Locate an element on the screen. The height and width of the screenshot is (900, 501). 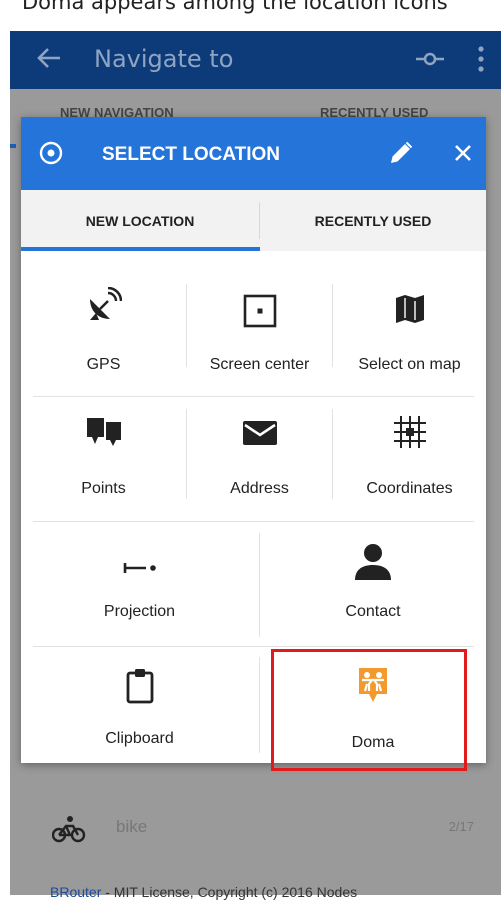
bg-route-row: bike 2/17 is located at coordinates (264, 829).